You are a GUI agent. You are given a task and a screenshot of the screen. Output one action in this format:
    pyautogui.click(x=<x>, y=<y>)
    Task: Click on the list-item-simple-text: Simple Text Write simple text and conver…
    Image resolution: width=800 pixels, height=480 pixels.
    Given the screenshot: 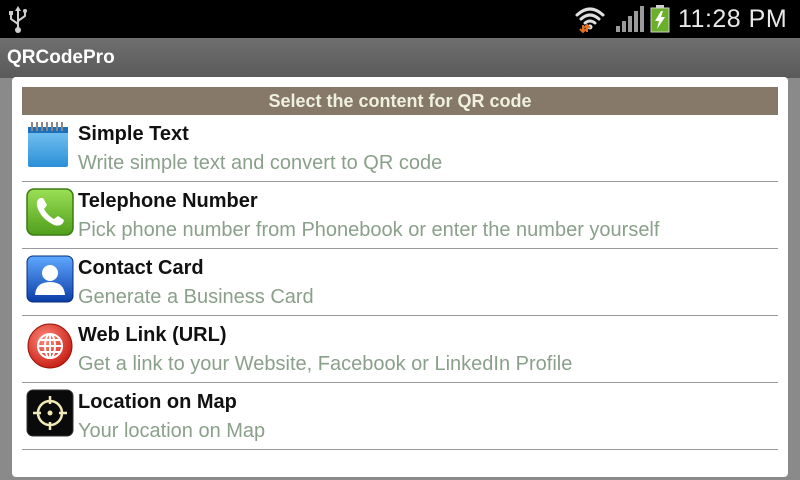 What is the action you would take?
    pyautogui.click(x=400, y=148)
    